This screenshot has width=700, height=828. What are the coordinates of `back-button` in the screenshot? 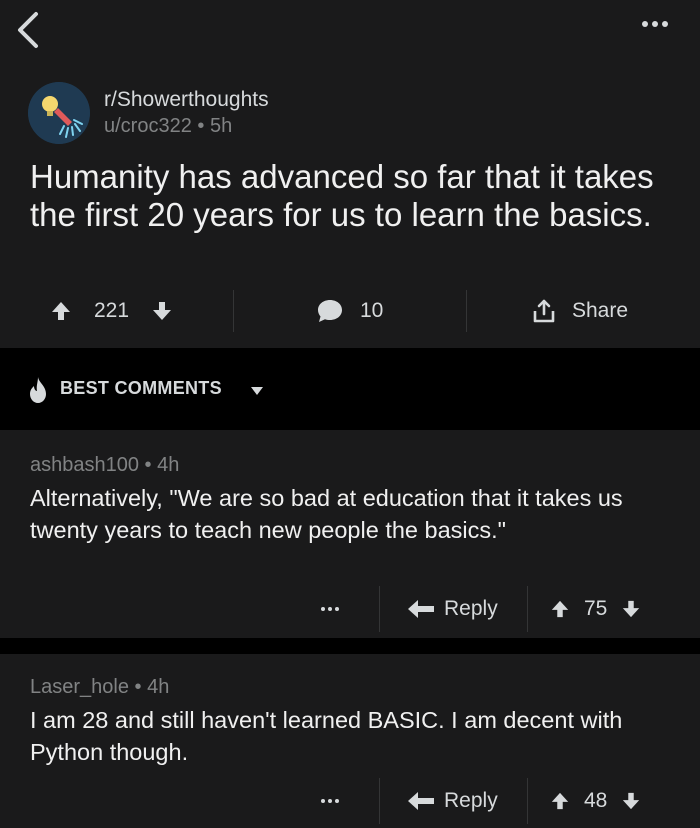 It's located at (30, 30).